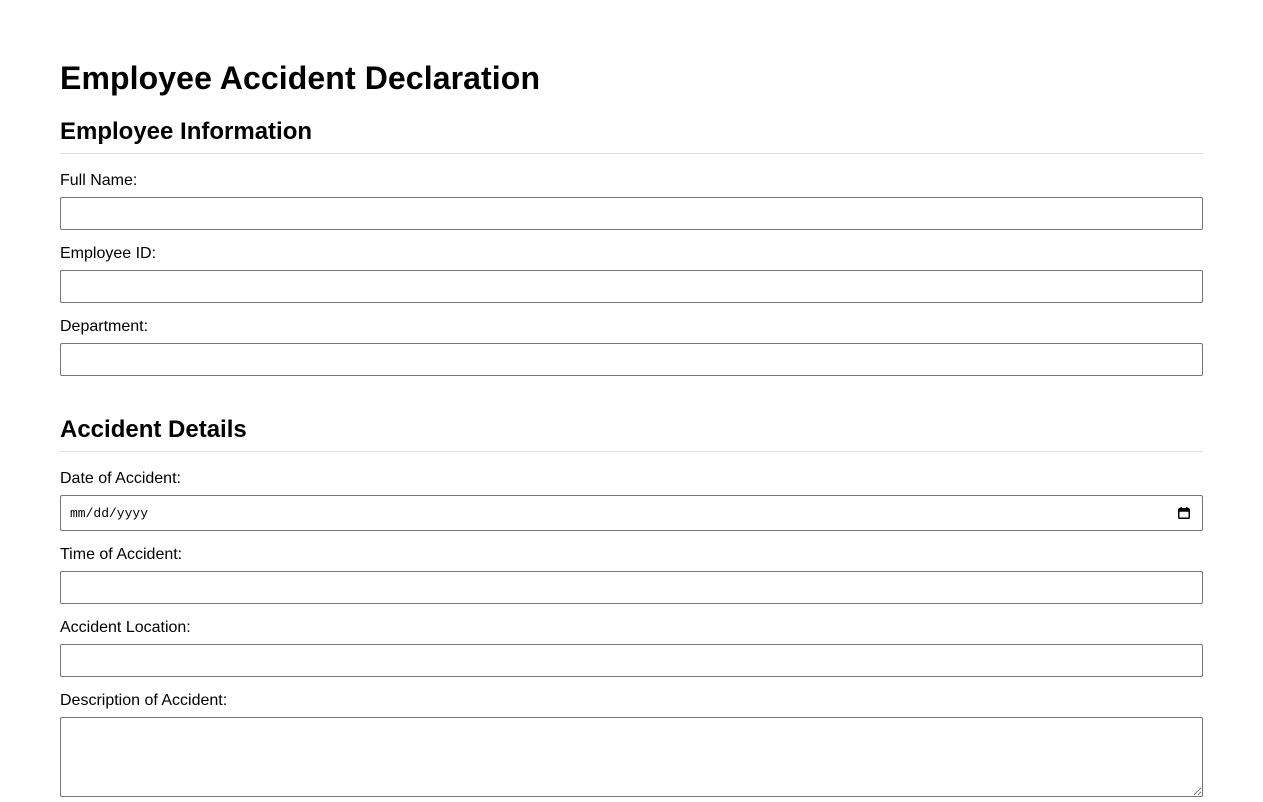 This screenshot has height=802, width=1263. What do you see at coordinates (186, 131) in the screenshot?
I see `section-heading-employee-information: Employee Information` at bounding box center [186, 131].